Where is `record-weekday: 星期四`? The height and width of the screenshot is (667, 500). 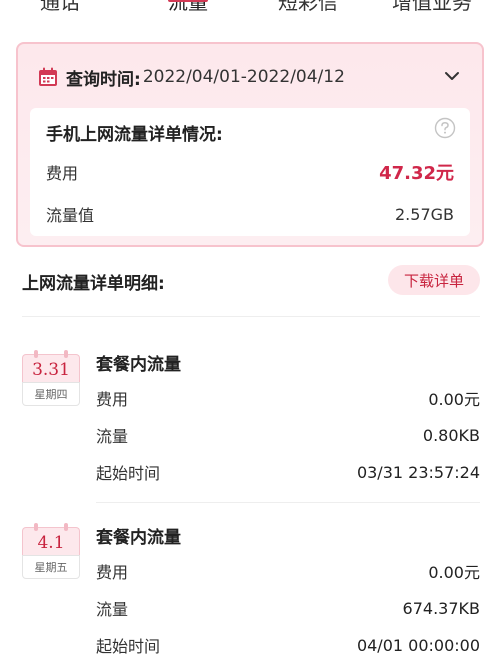
record-weekday: 星期四 is located at coordinates (51, 394).